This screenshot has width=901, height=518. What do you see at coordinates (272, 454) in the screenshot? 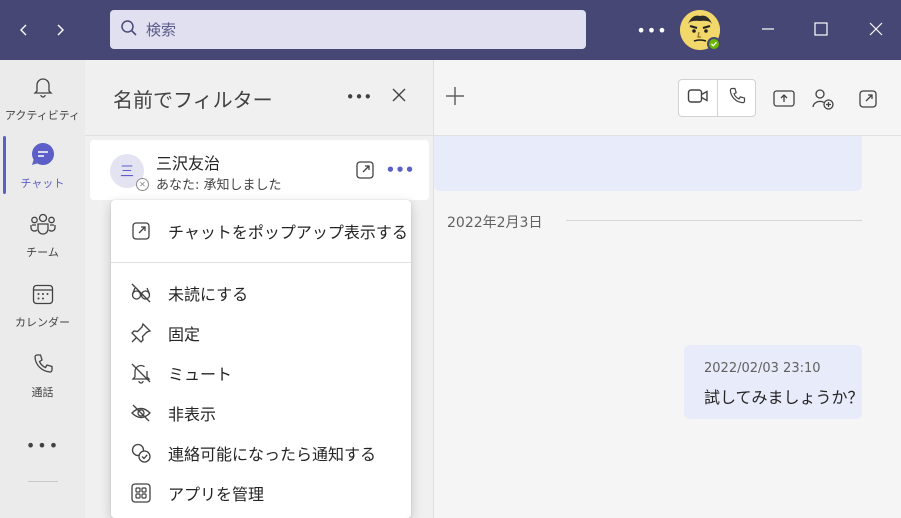
I see `menu-item-label: 連絡可能になったら通知する` at bounding box center [272, 454].